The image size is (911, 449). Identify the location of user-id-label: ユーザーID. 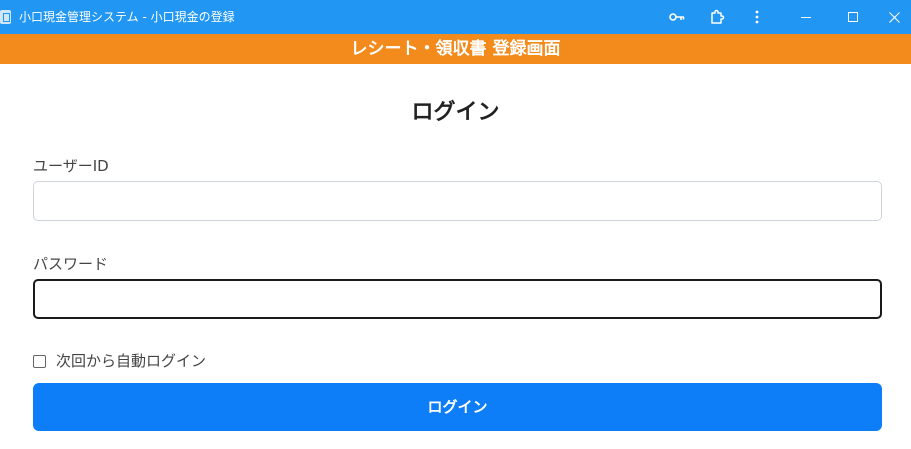
(71, 166).